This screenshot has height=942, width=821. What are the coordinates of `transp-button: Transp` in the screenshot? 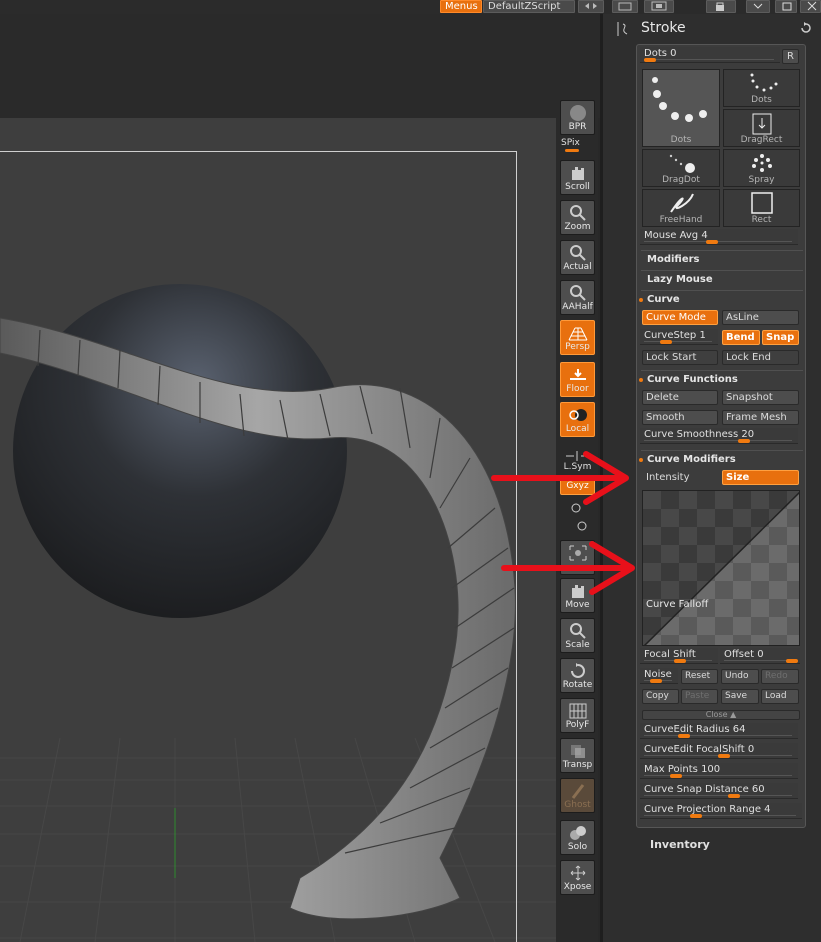 It's located at (577, 755).